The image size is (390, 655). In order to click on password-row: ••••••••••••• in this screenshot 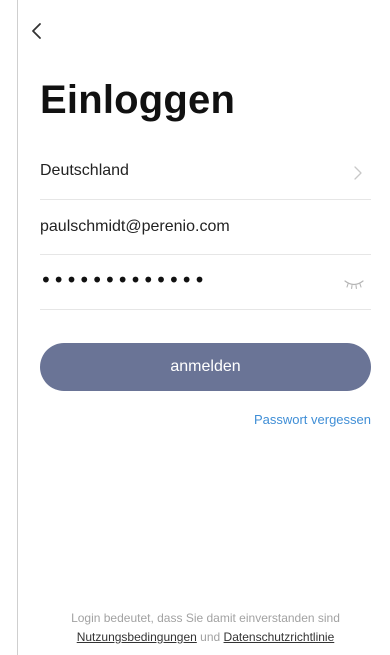, I will do `click(205, 283)`.